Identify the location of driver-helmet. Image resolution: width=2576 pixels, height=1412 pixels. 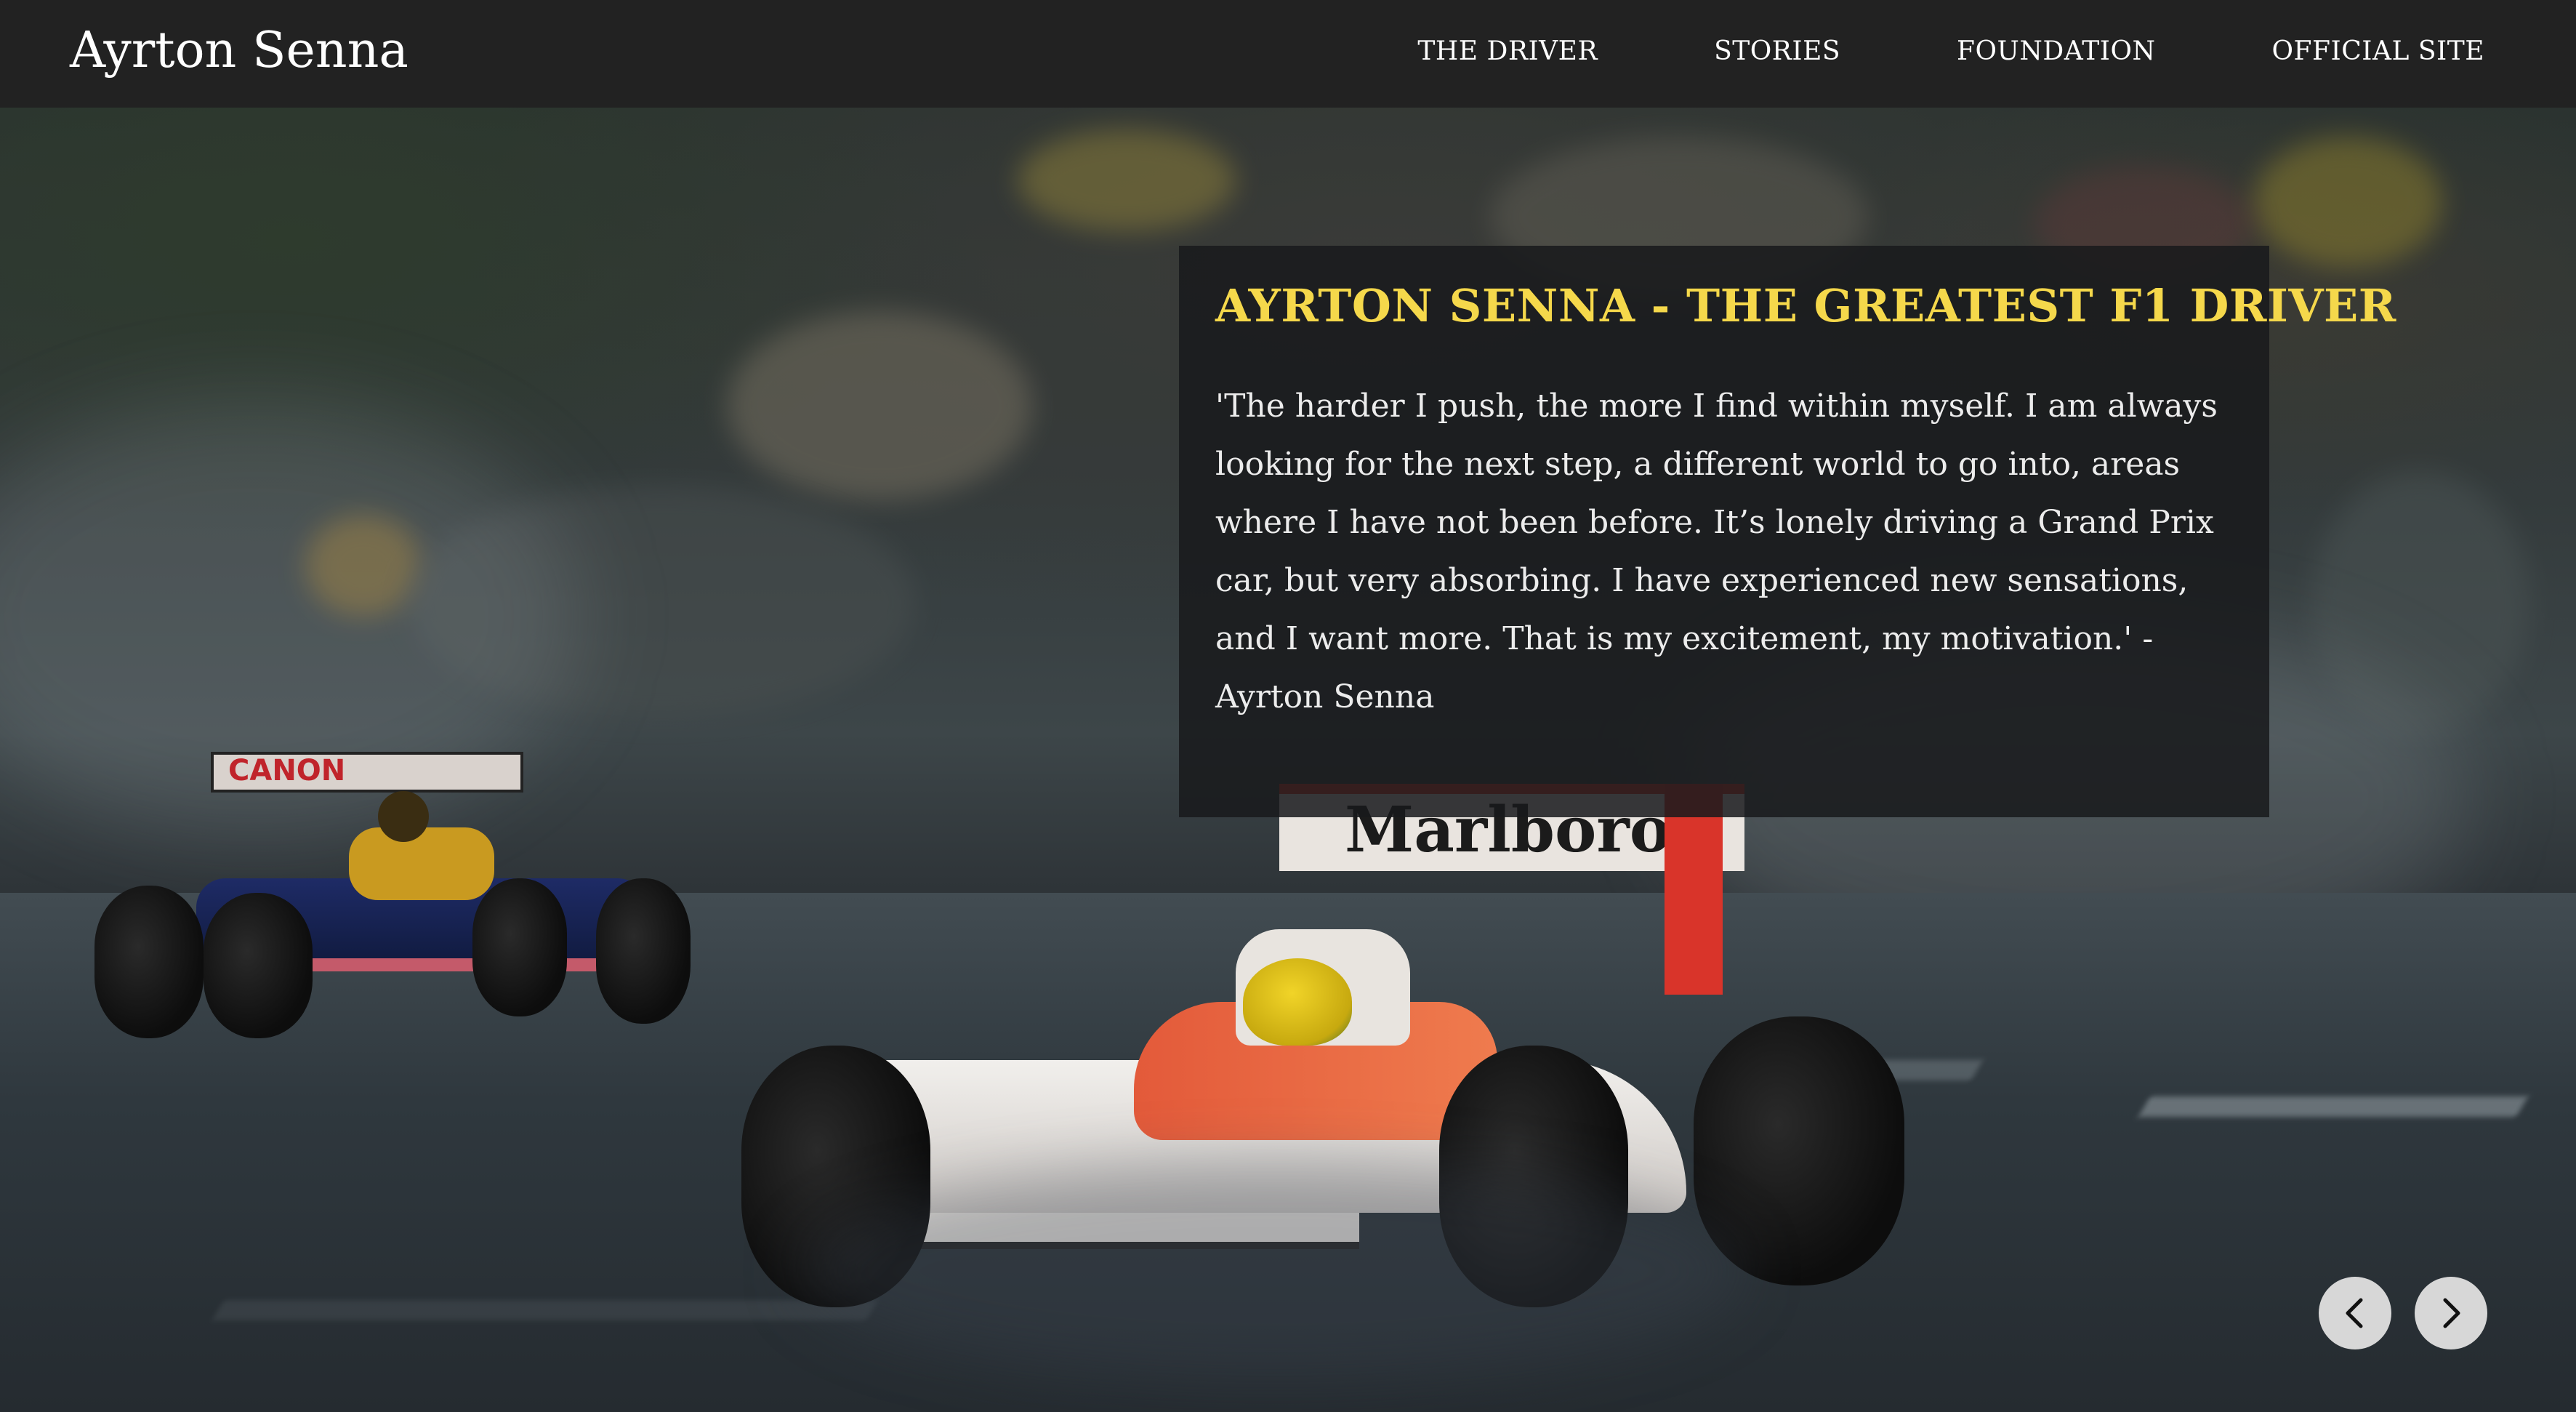
(1297, 1002).